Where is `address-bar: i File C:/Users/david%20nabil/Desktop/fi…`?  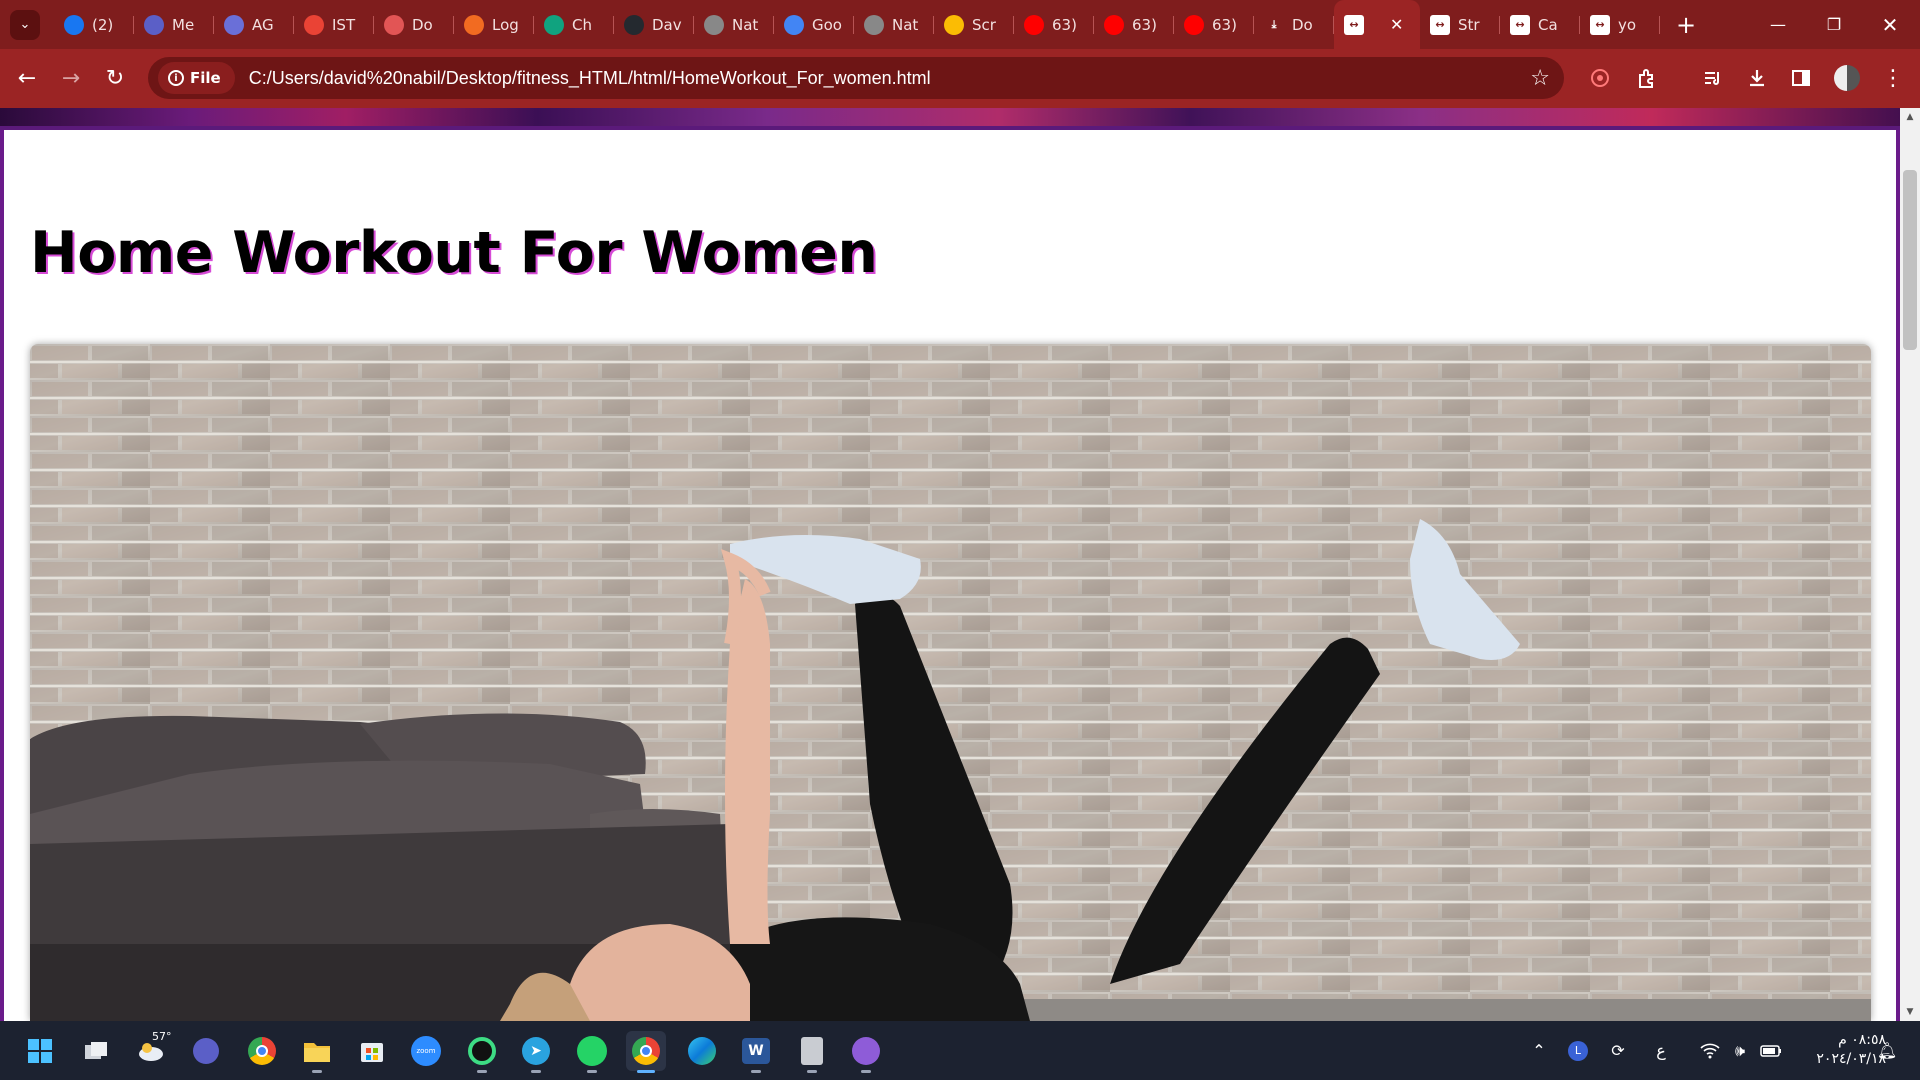 address-bar: i File C:/Users/david%20nabil/Desktop/fi… is located at coordinates (856, 78).